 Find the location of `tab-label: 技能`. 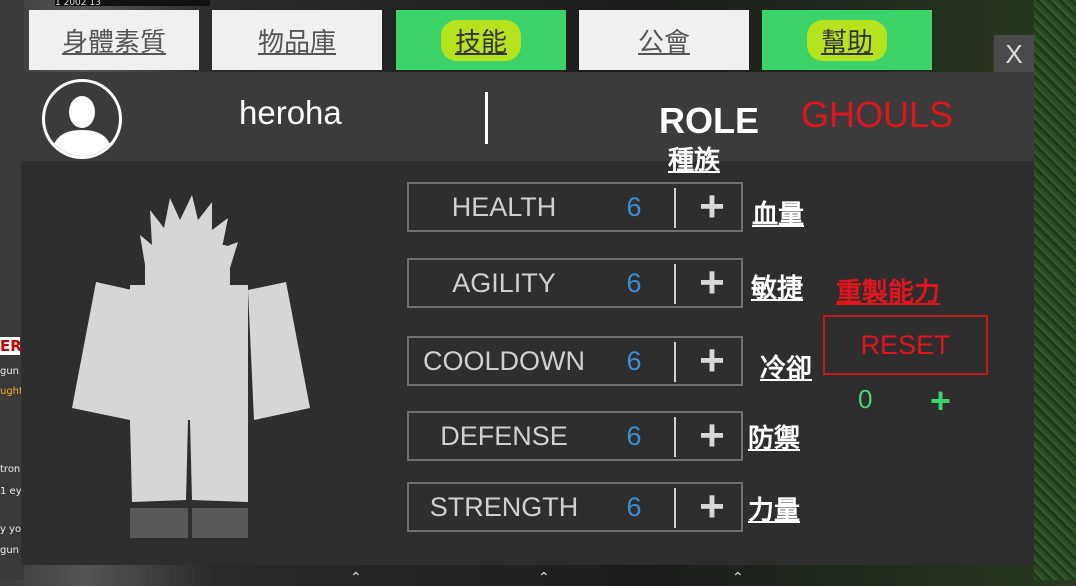

tab-label: 技能 is located at coordinates (480, 40).